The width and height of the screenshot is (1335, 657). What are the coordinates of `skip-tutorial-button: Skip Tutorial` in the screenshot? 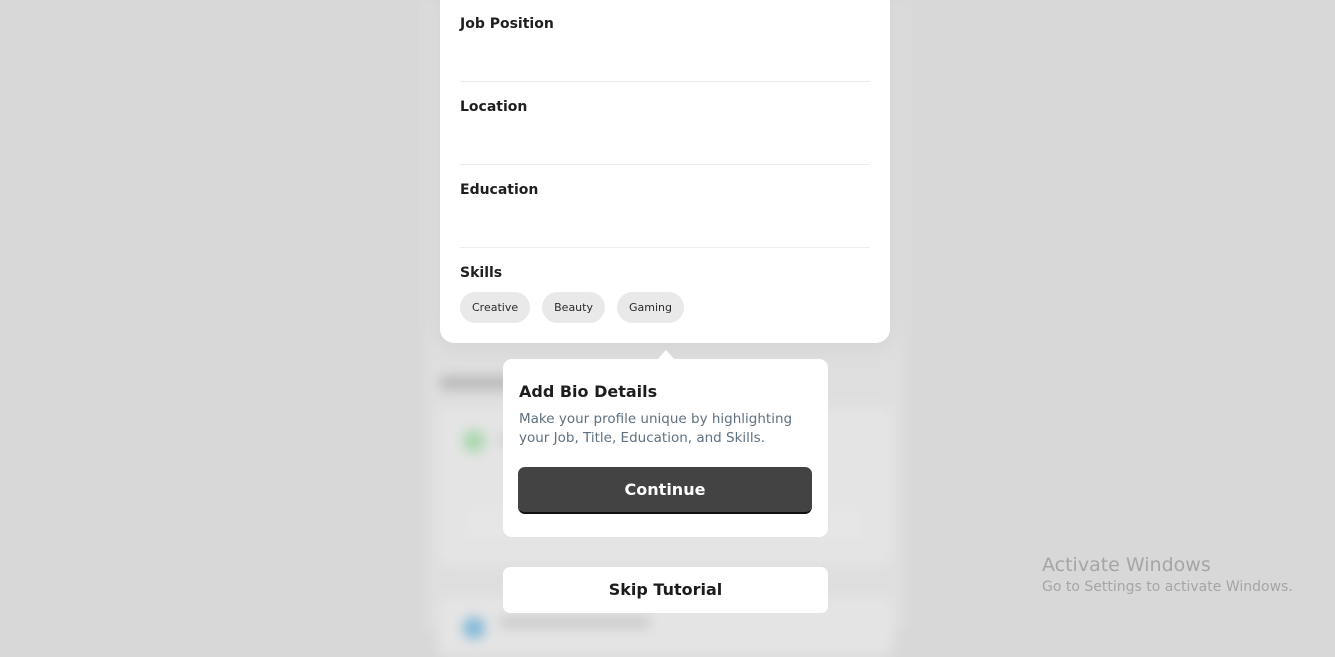 It's located at (665, 590).